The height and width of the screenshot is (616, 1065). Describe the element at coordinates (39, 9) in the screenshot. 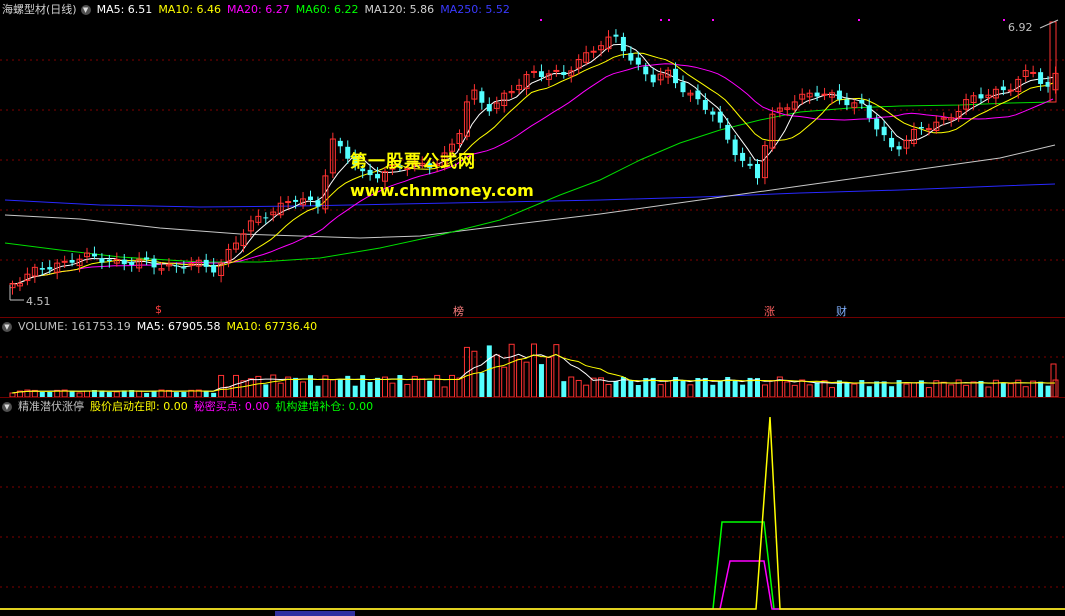

I see `stock-title: 海螺型材(日线)` at that location.